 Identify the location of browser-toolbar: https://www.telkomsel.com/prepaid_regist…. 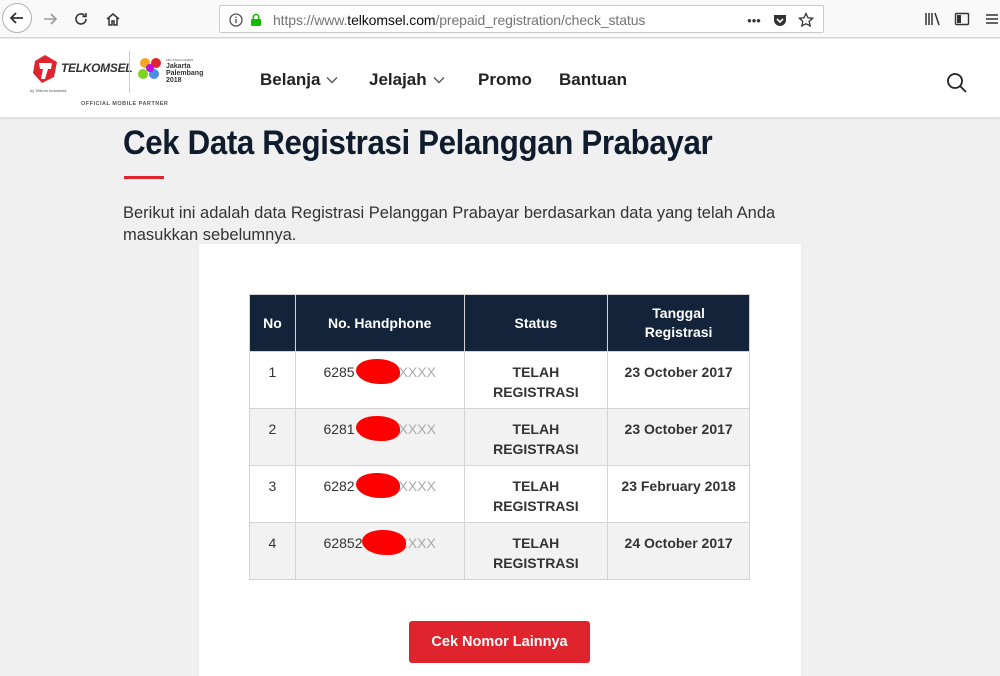
(500, 19).